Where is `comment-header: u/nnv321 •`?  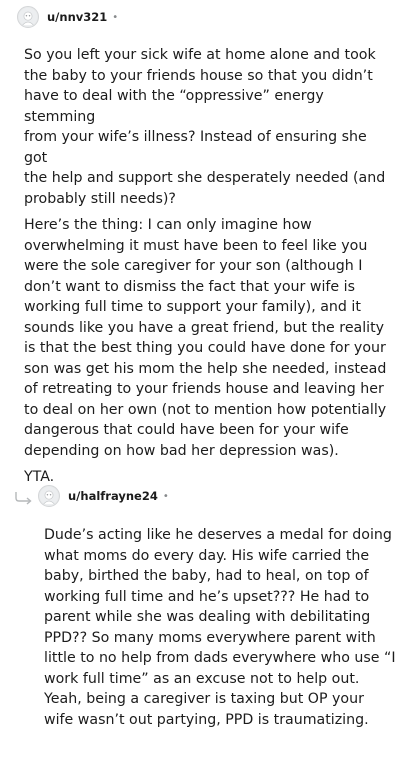 comment-header: u/nnv321 • is located at coordinates (67, 17).